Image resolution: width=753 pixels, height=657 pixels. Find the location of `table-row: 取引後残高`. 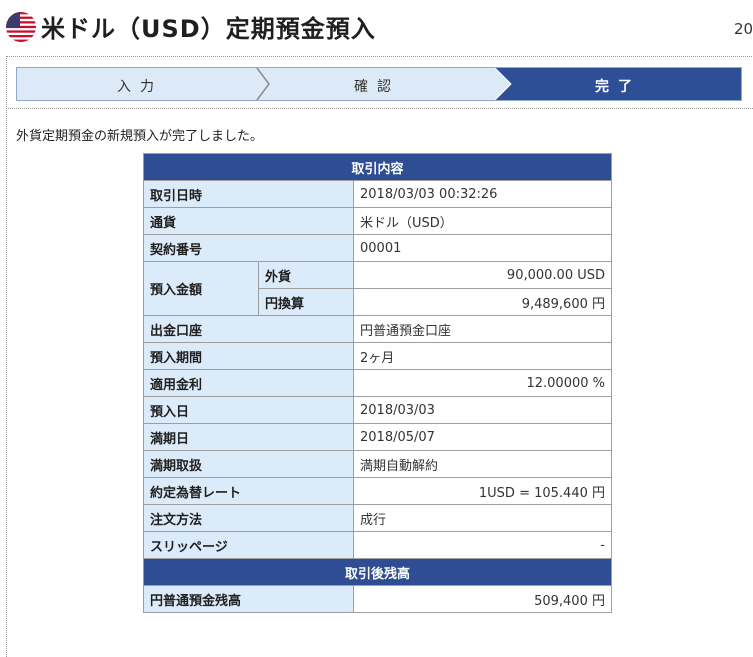

table-row: 取引後残高 is located at coordinates (377, 572).